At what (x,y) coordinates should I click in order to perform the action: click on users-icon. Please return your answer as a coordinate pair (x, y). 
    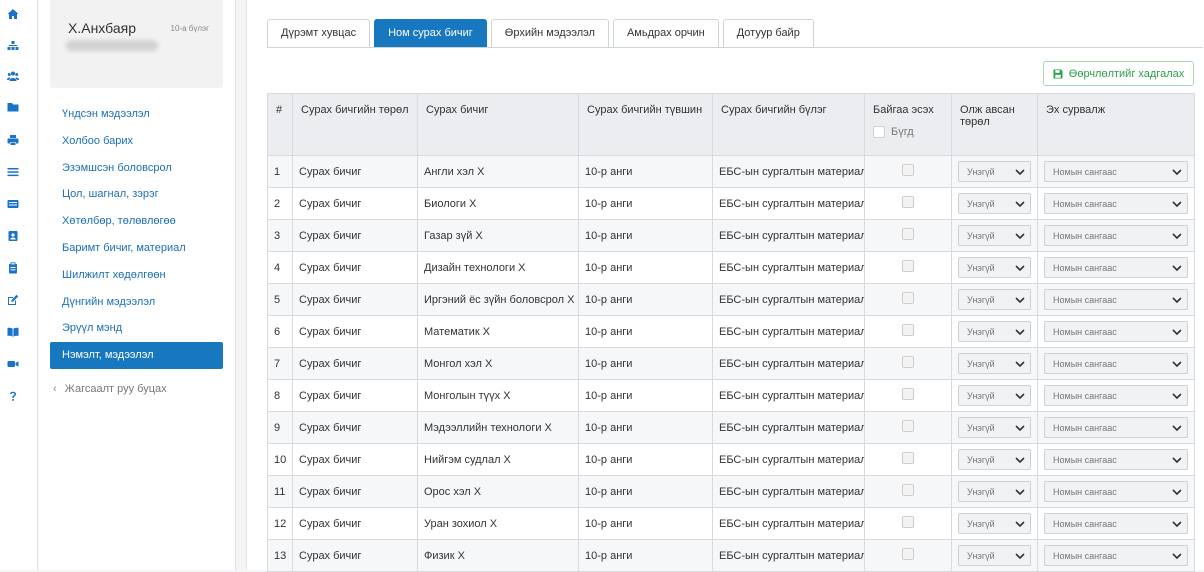
    Looking at the image, I should click on (13, 76).